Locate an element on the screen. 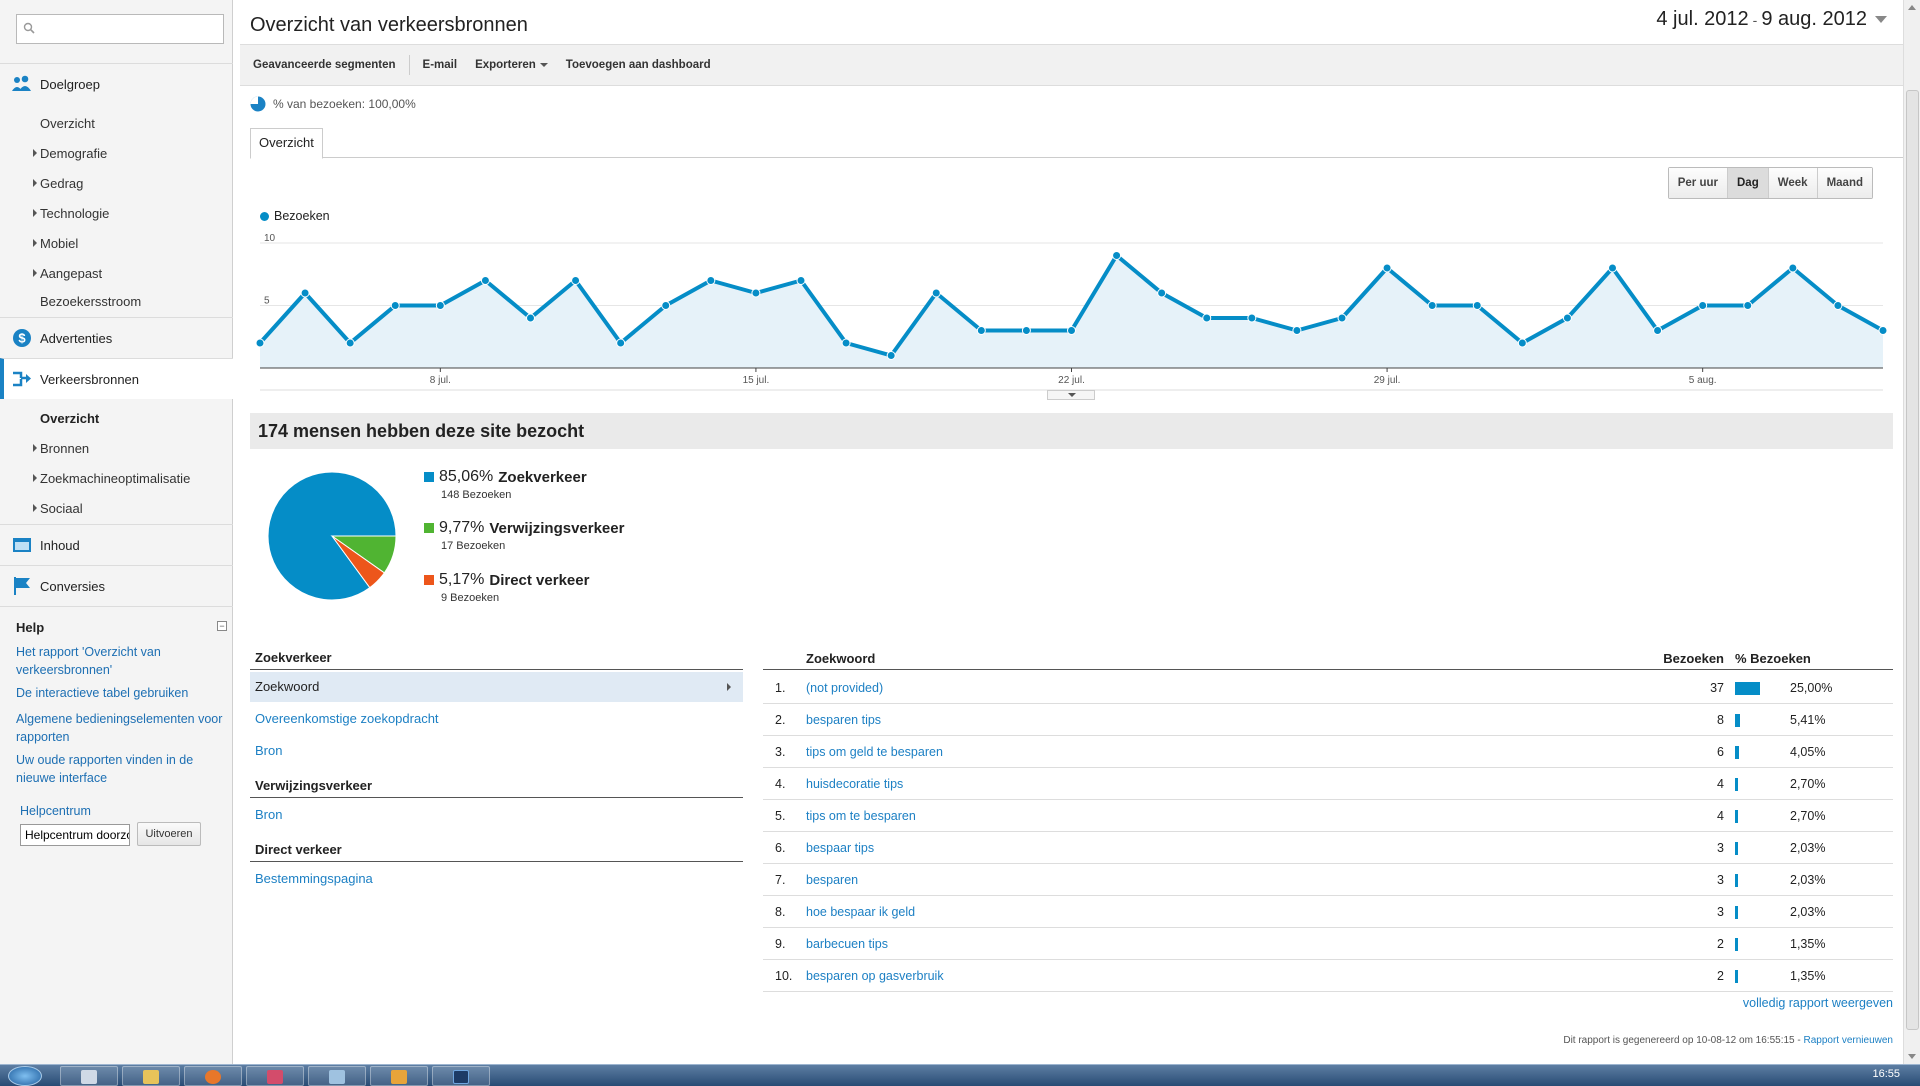 The image size is (1920, 1086). tab-bar: Overzicht is located at coordinates (1076, 143).